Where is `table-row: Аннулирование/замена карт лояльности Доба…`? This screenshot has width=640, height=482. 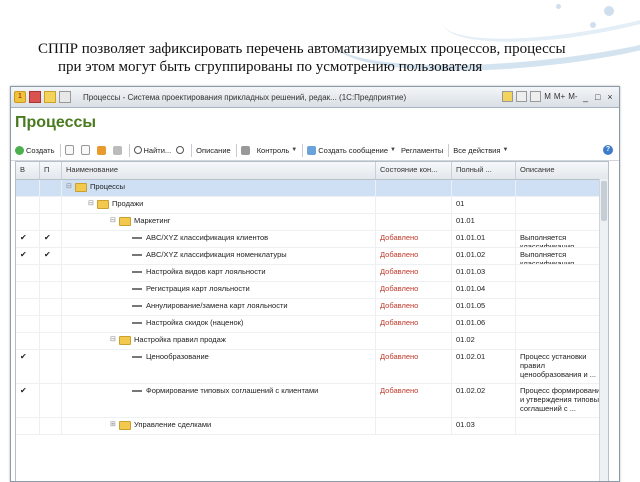 table-row: Аннулирование/замена карт лояльности Доба… is located at coordinates (312, 307).